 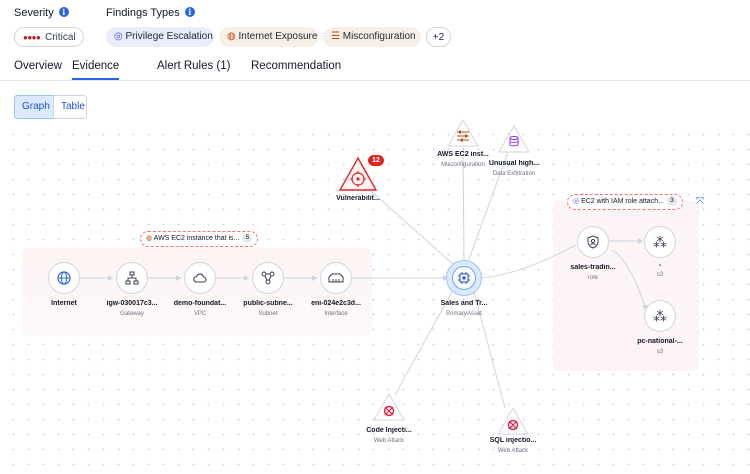 What do you see at coordinates (671, 201) in the screenshot?
I see `group-count: 3` at bounding box center [671, 201].